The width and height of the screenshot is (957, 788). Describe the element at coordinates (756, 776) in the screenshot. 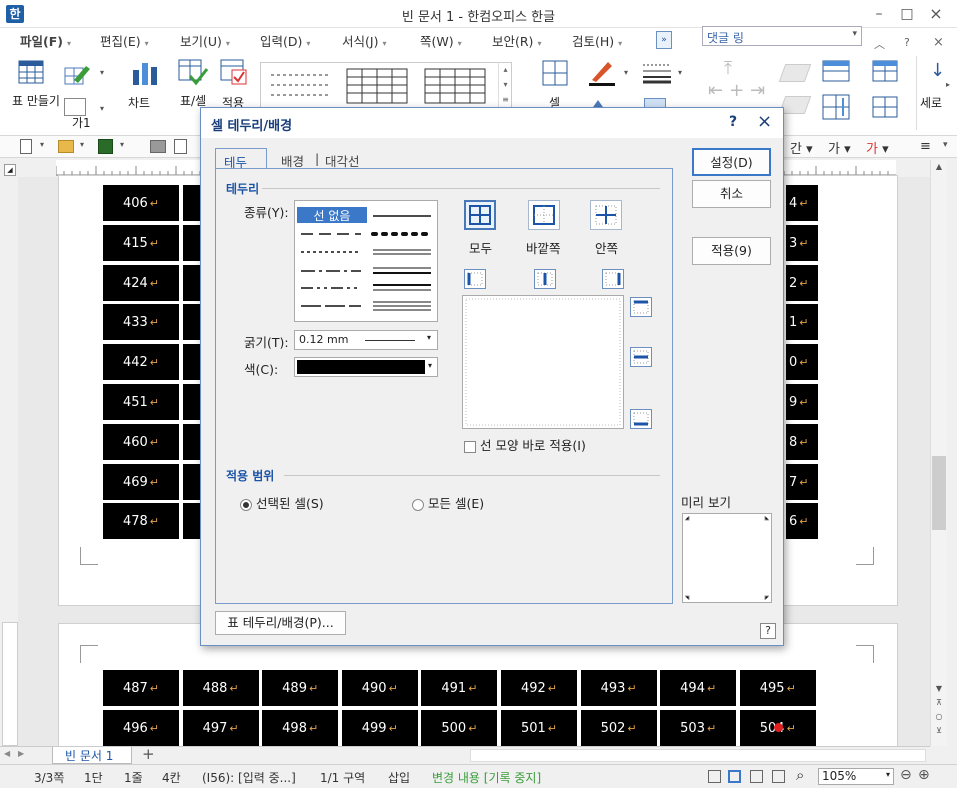

I see `draft-view-icon` at that location.